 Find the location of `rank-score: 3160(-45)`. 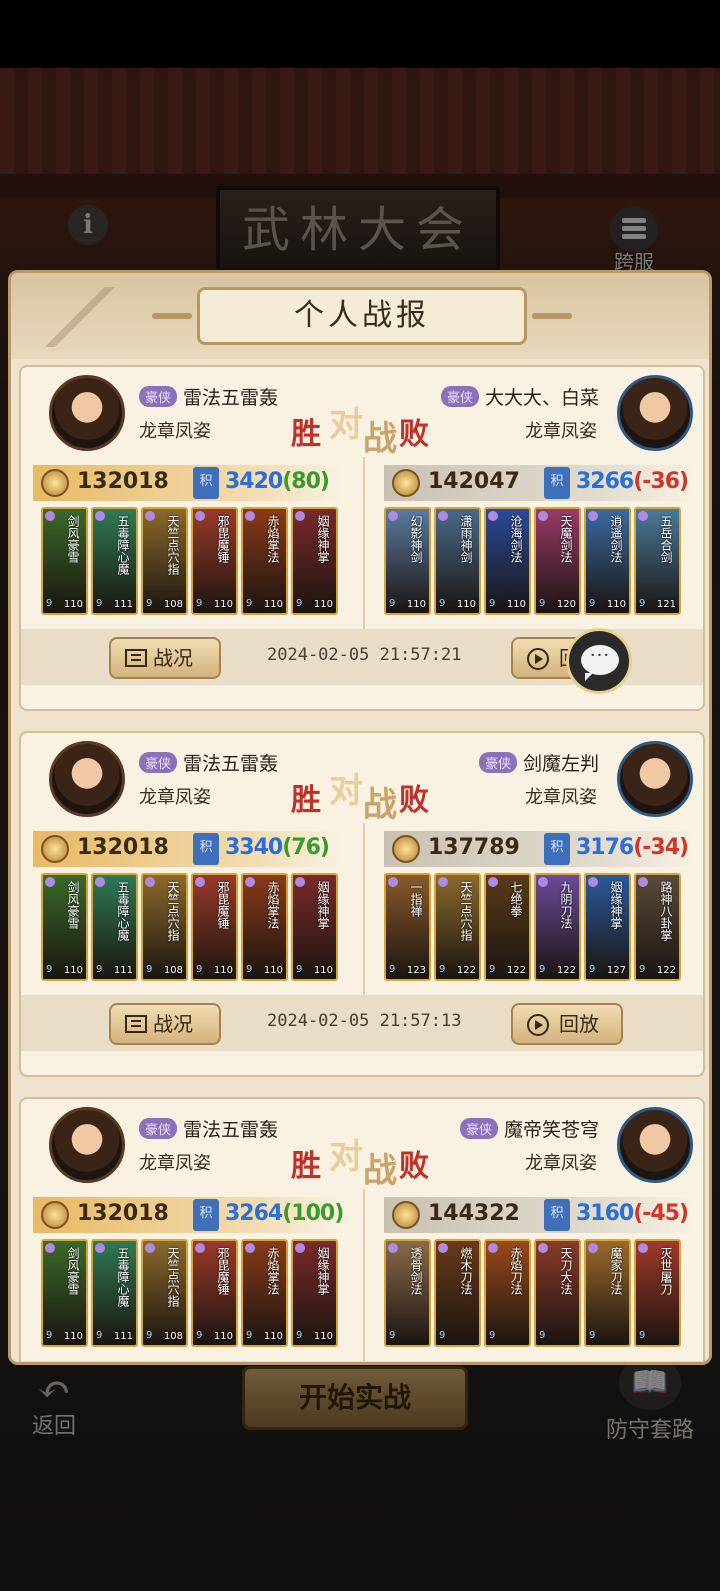

rank-score: 3160(-45) is located at coordinates (632, 1213).